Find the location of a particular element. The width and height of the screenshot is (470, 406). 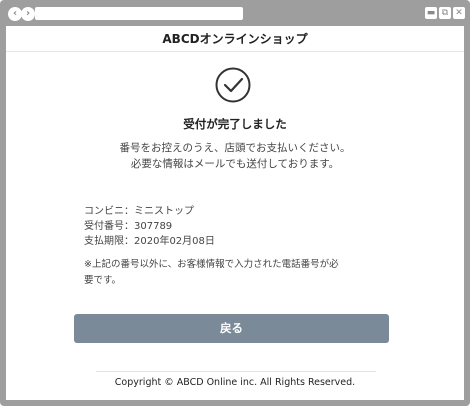

arrow-left-icon: ‹ is located at coordinates (15, 13).